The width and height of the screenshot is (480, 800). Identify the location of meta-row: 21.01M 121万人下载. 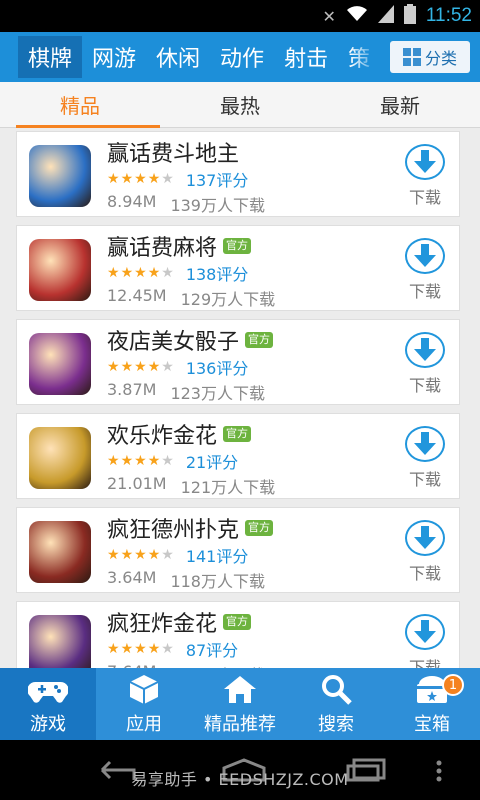
(191, 486).